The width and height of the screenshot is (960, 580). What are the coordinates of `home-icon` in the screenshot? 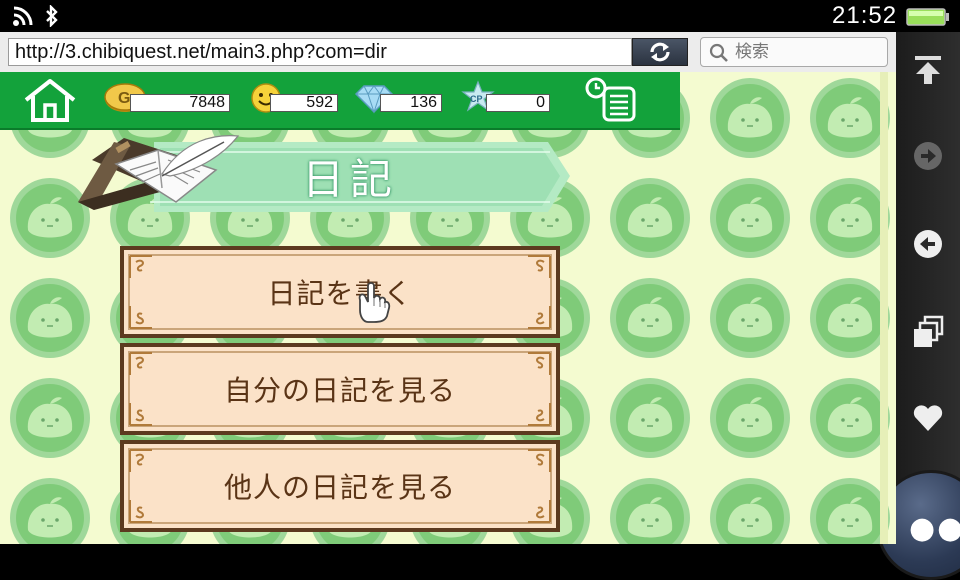 It's located at (50, 100).